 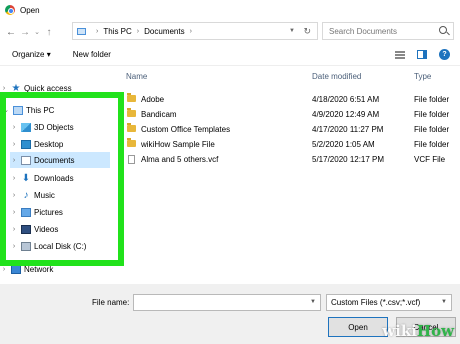 What do you see at coordinates (40, 110) in the screenshot?
I see `nav-label: This PC` at bounding box center [40, 110].